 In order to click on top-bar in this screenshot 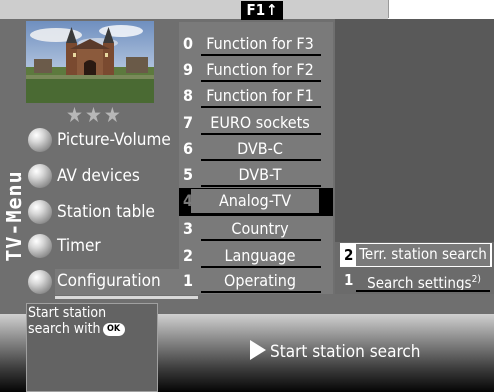, I will do `click(194, 9)`.